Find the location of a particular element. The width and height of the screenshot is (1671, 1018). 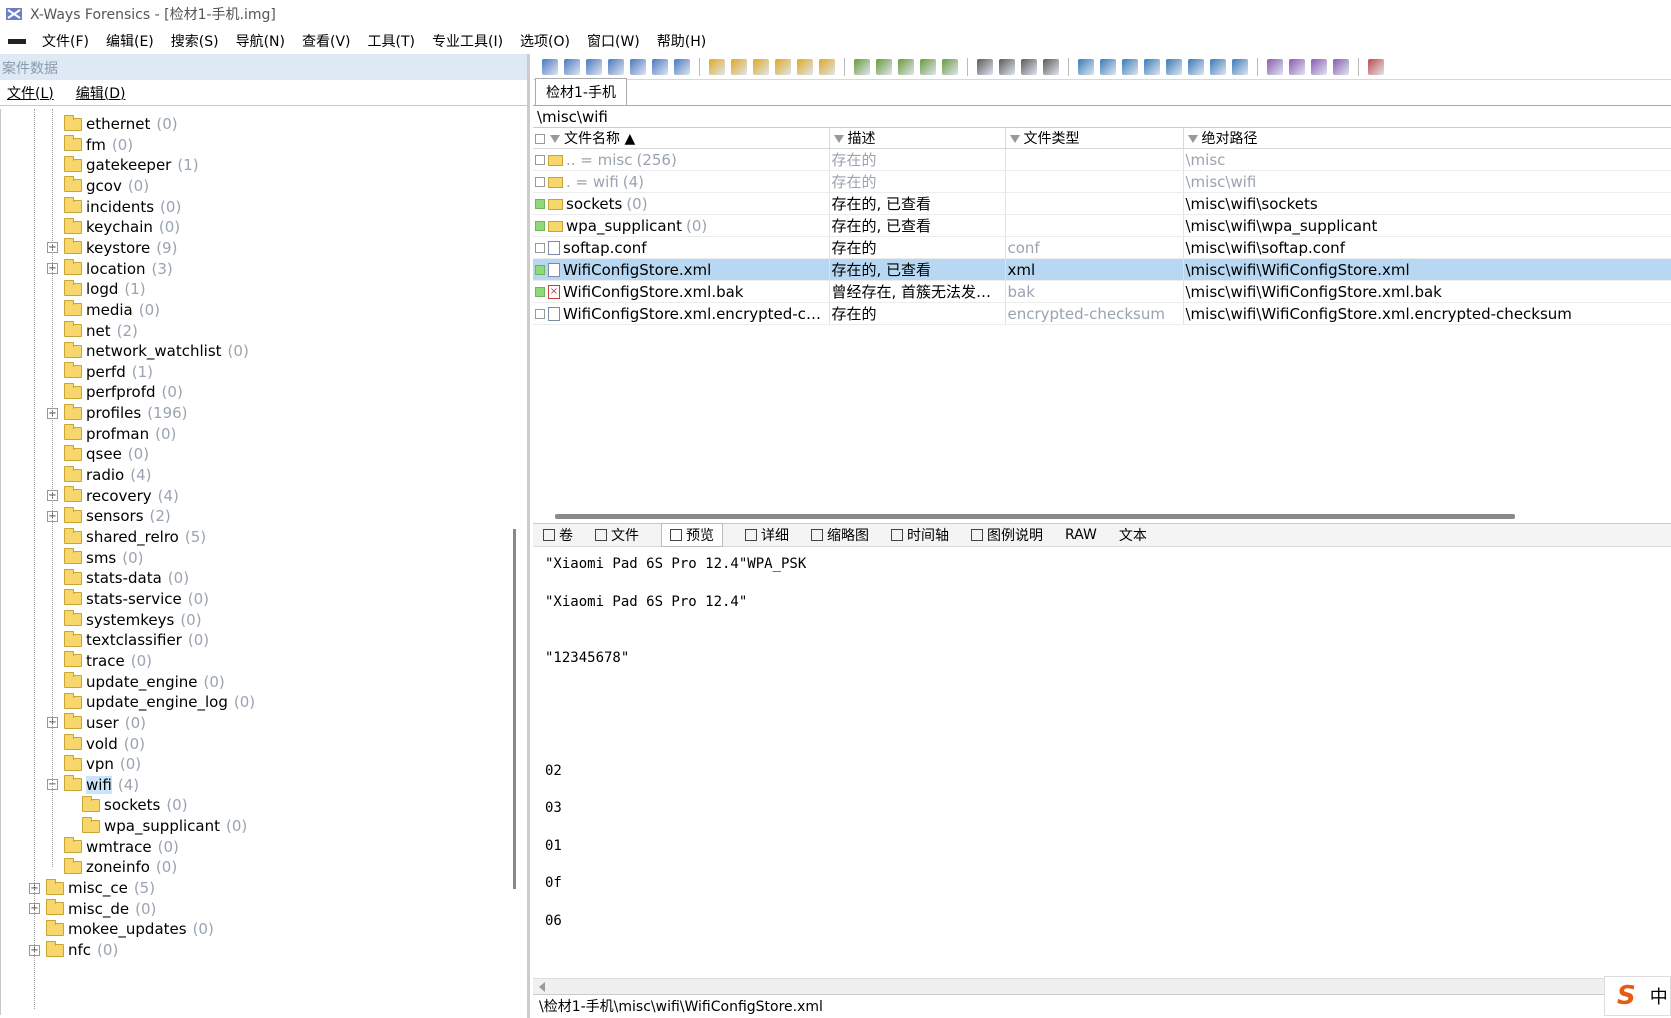

properties-icon is located at coordinates (660, 66).